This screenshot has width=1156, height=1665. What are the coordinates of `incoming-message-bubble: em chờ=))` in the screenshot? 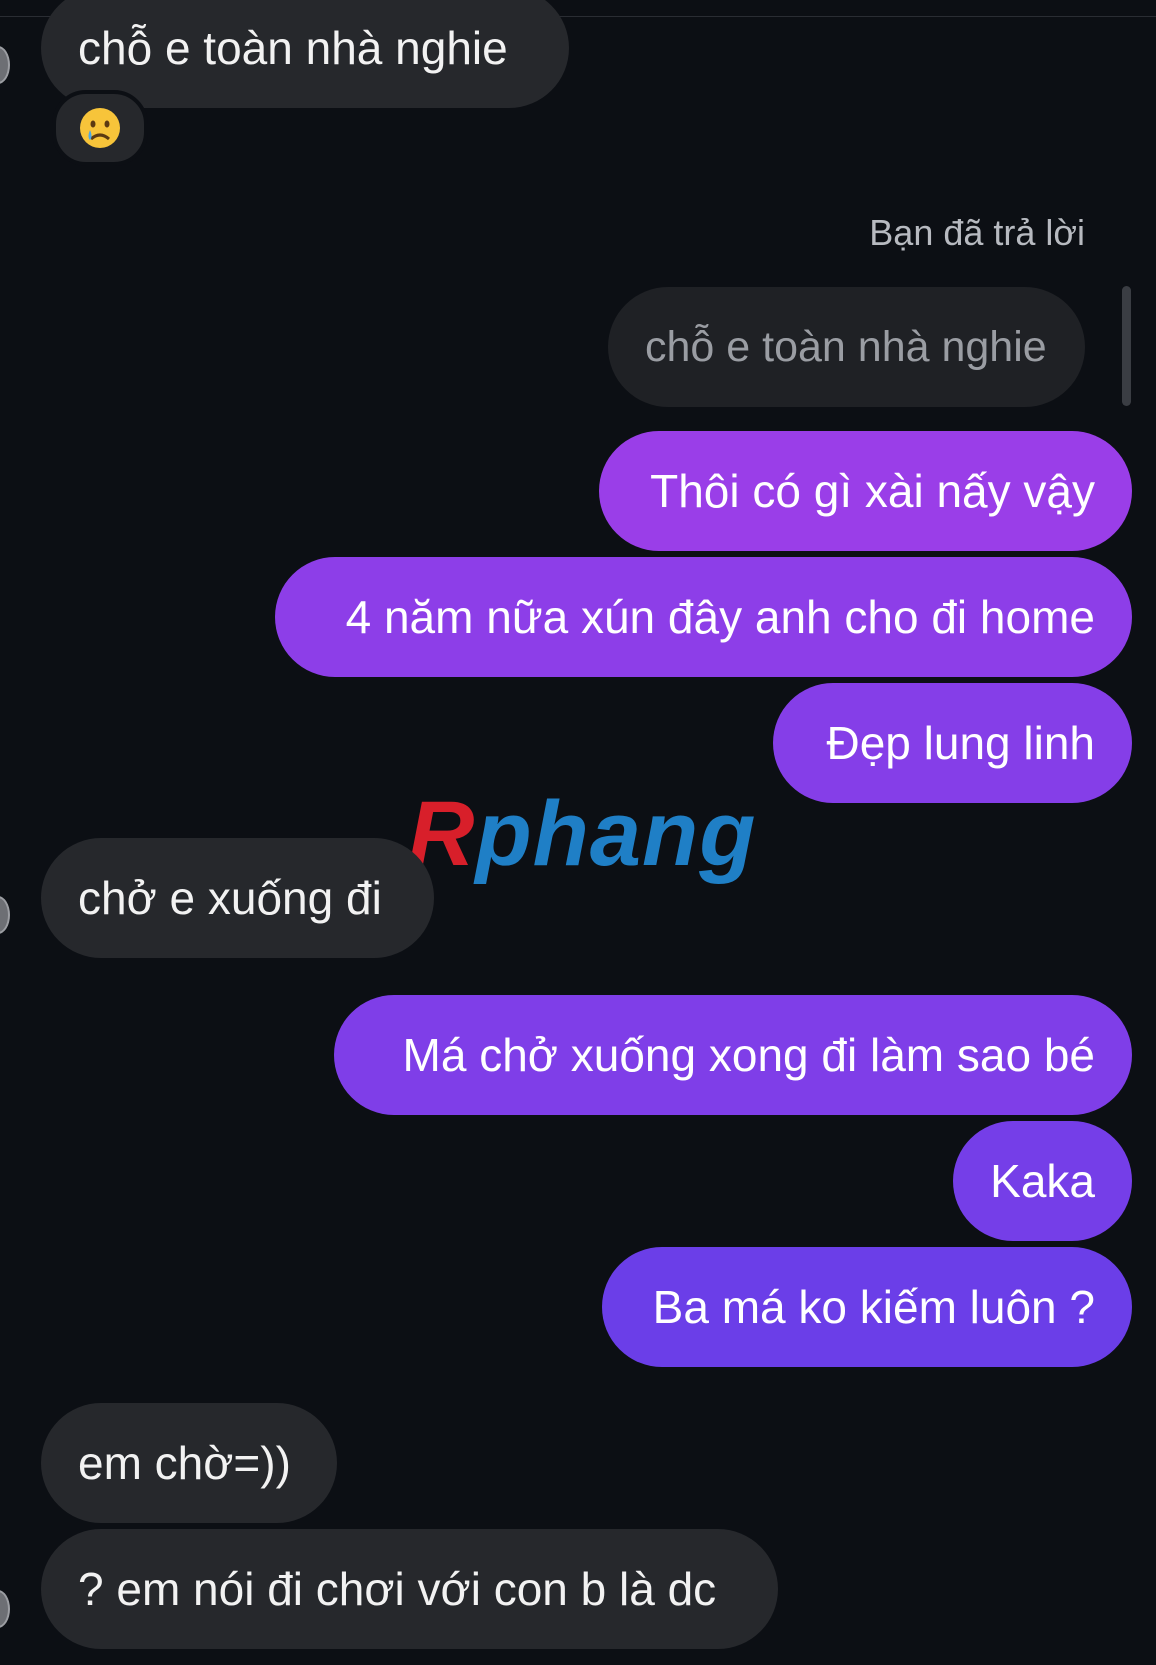 It's located at (189, 1463).